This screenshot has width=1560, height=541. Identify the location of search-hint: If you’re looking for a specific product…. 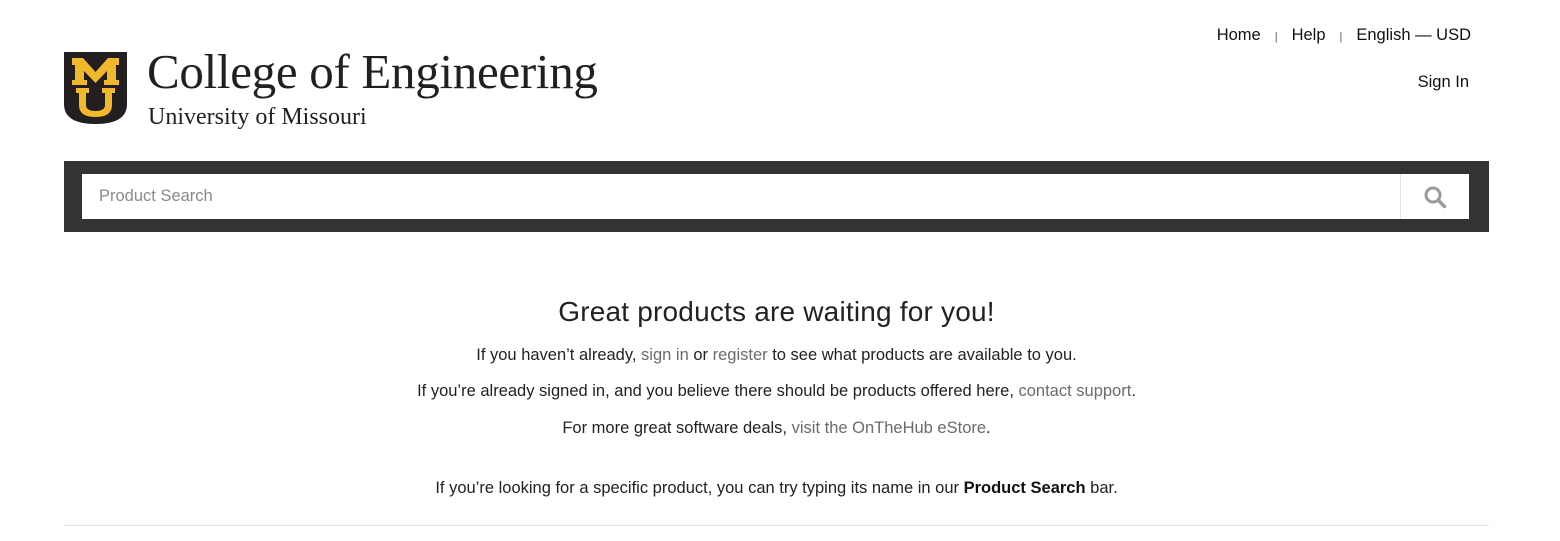
(776, 488).